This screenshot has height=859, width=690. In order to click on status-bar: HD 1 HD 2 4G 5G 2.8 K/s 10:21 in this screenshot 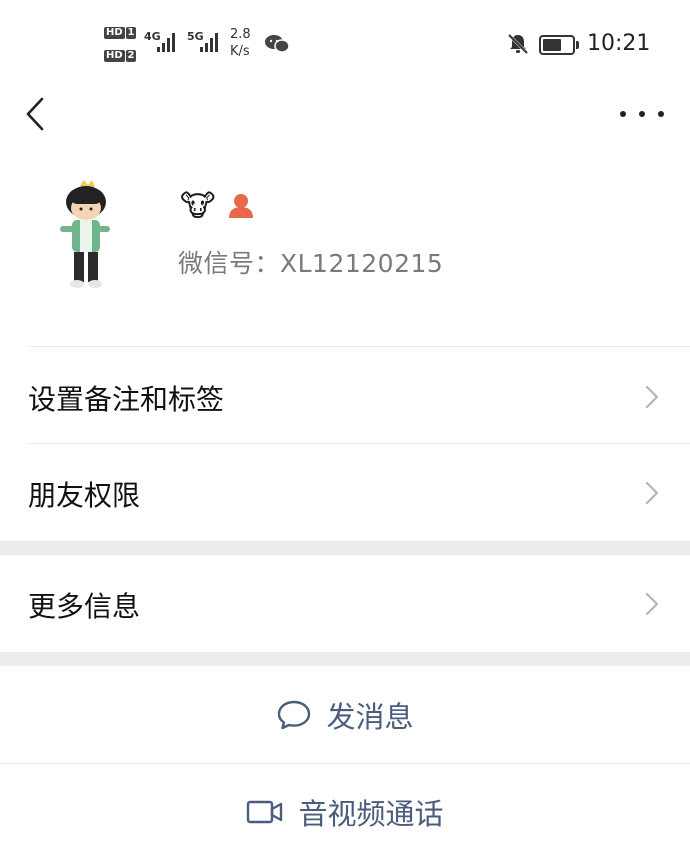, I will do `click(345, 45)`.